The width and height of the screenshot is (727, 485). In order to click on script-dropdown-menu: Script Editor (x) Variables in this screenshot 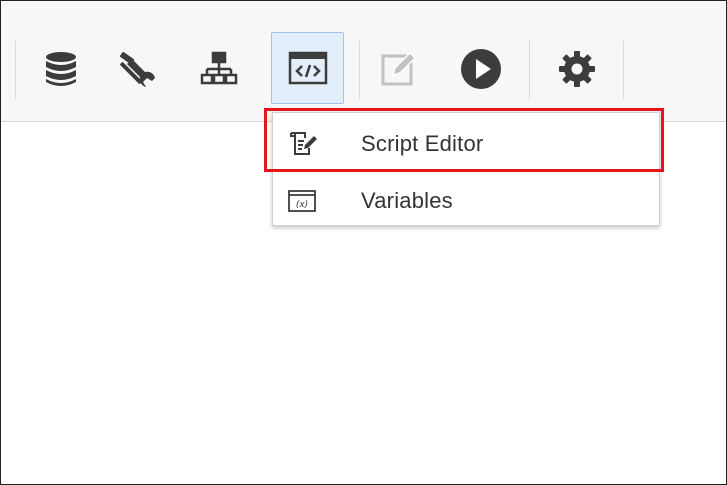, I will do `click(466, 169)`.